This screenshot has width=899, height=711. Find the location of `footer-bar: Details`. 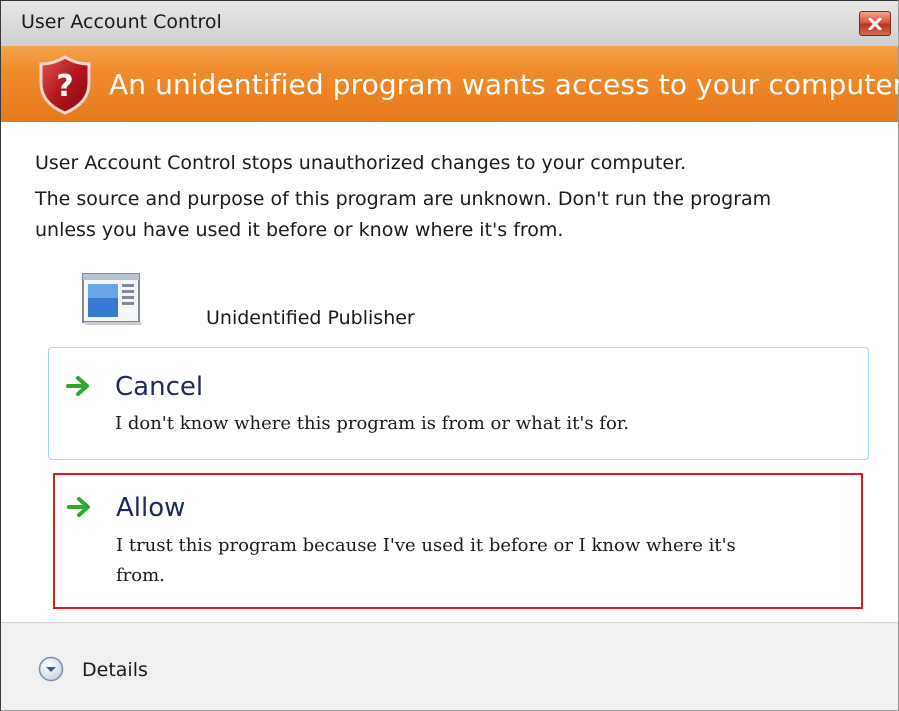

footer-bar: Details is located at coordinates (449, 666).